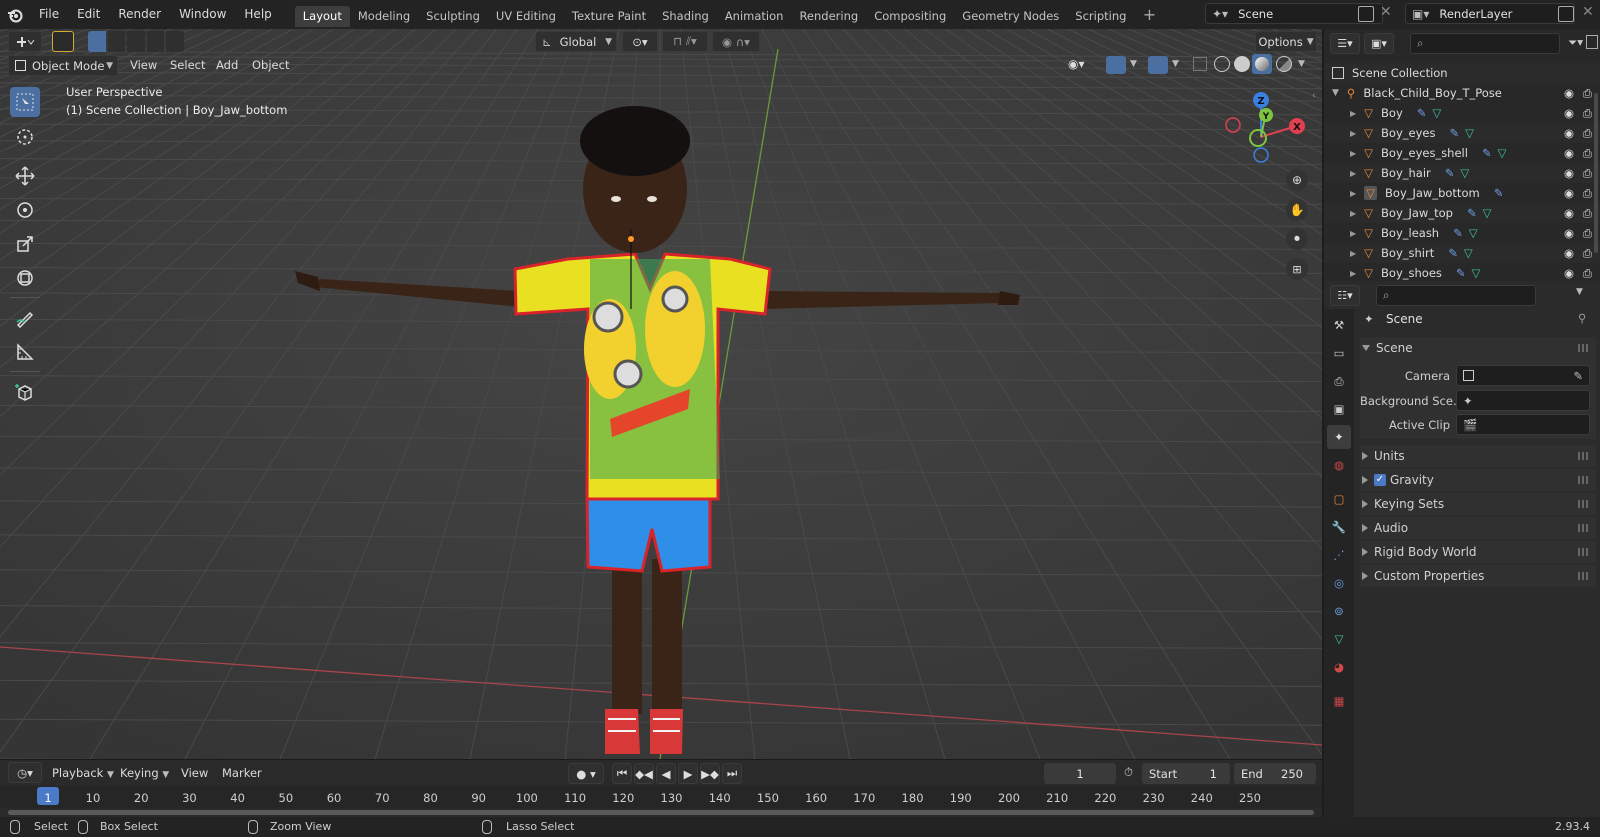 This screenshot has height=837, width=1600. I want to click on ortho-toggle-icon: ⊞, so click(1297, 269).